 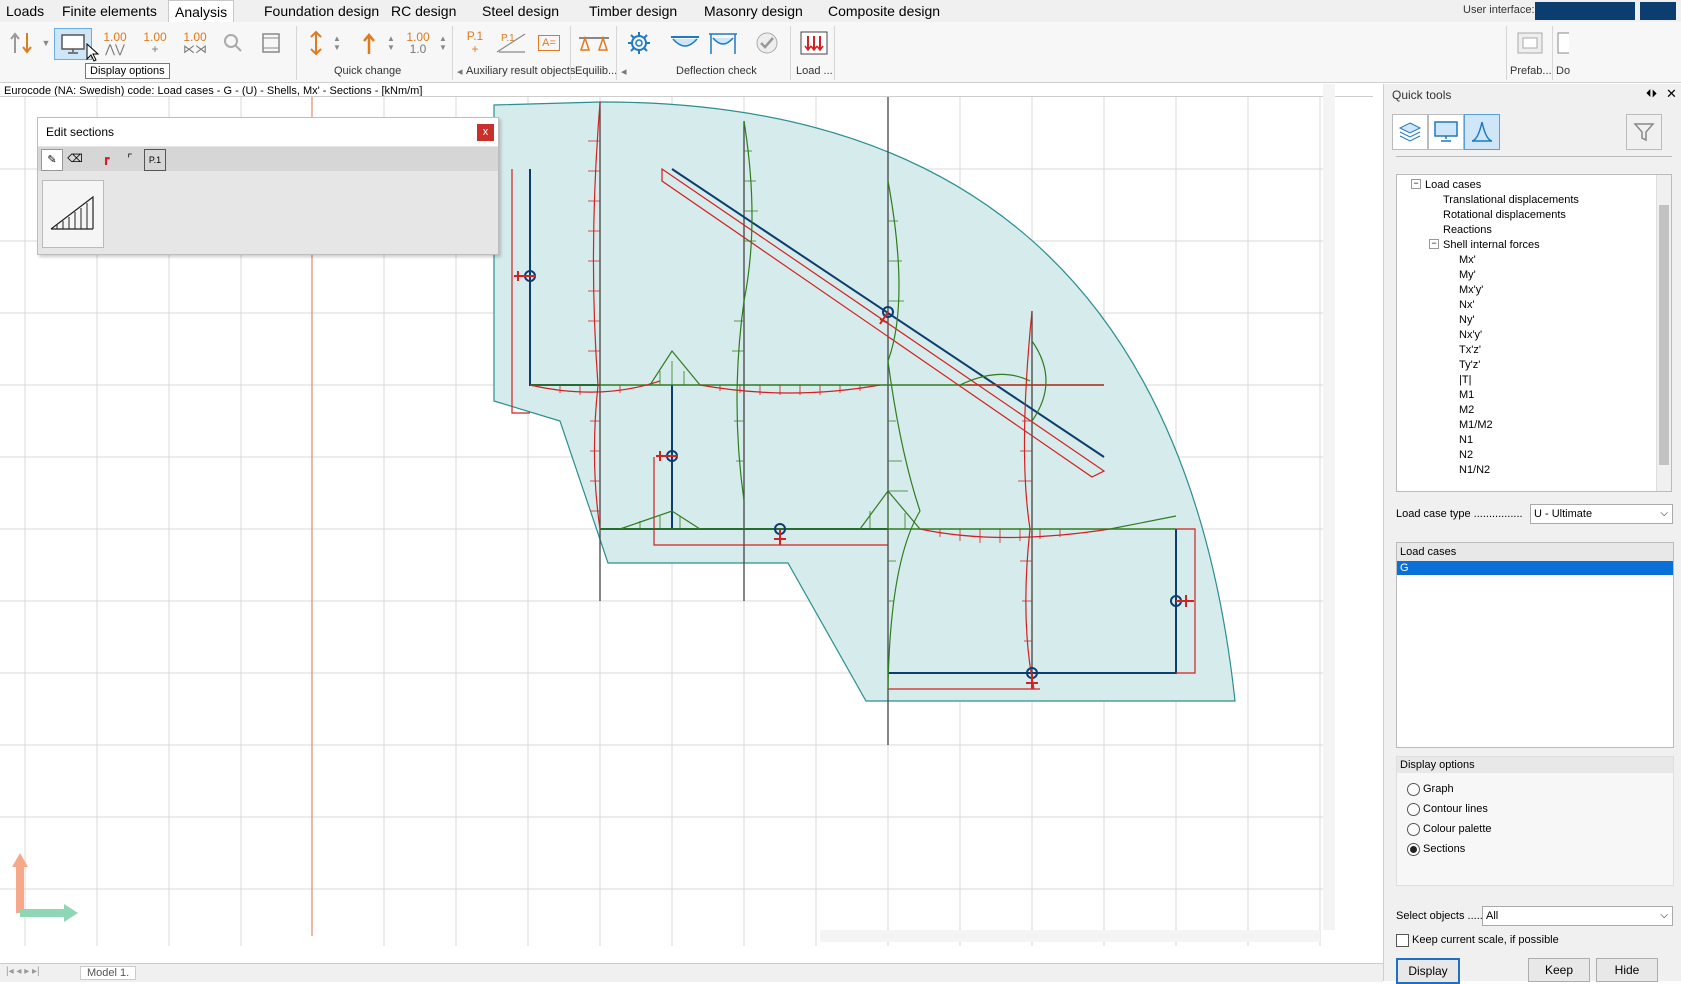 What do you see at coordinates (316, 43) in the screenshot?
I see `vertical-scale-icon` at bounding box center [316, 43].